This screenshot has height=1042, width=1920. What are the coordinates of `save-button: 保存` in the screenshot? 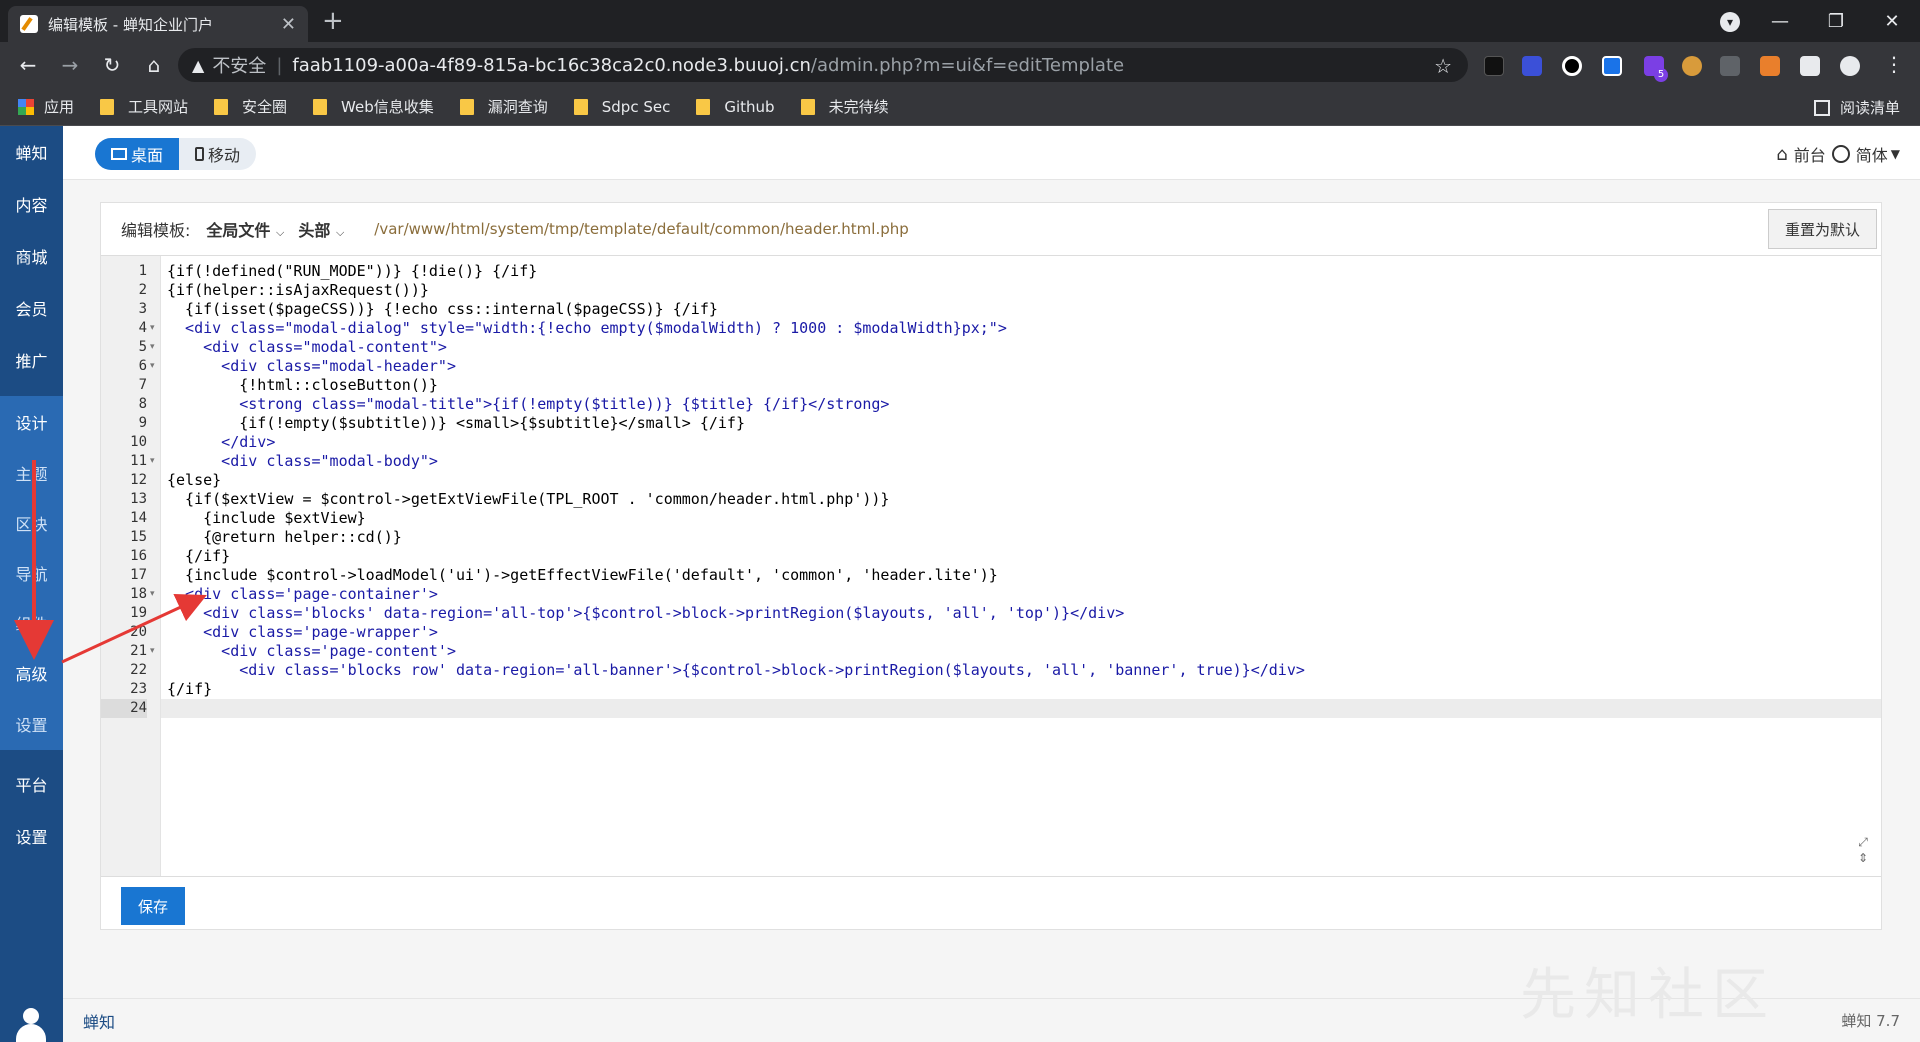 It's located at (153, 906).